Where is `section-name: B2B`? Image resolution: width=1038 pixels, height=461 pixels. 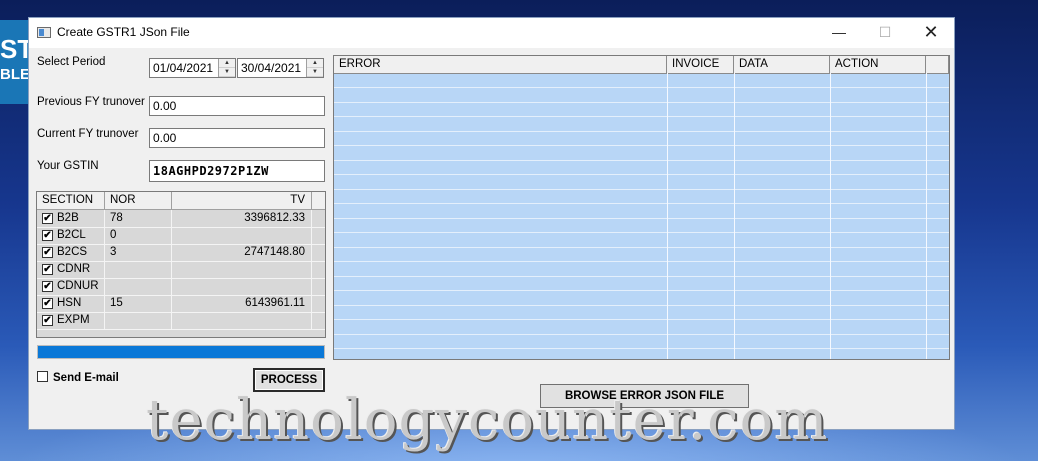
section-name: B2B is located at coordinates (68, 218).